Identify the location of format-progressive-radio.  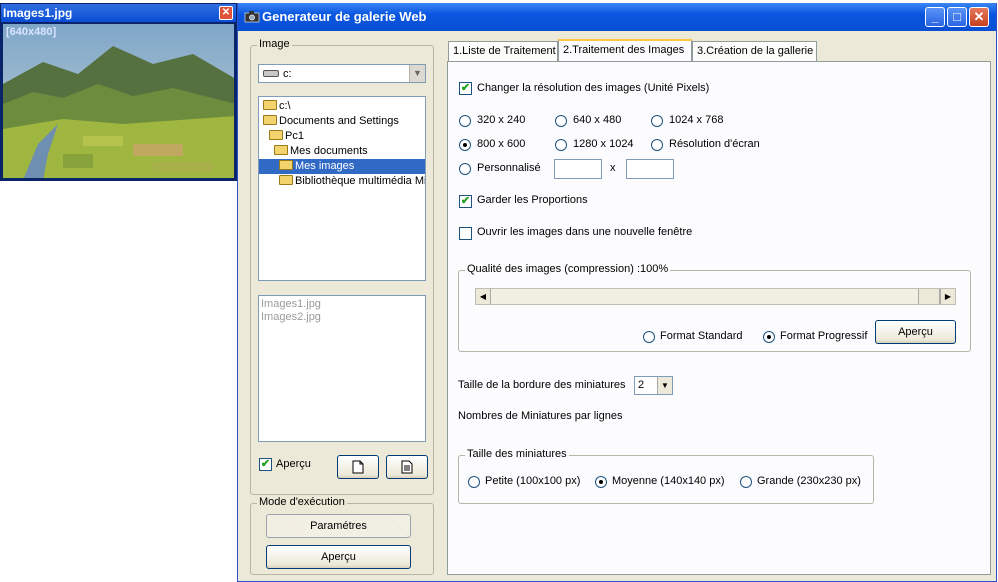
(769, 337).